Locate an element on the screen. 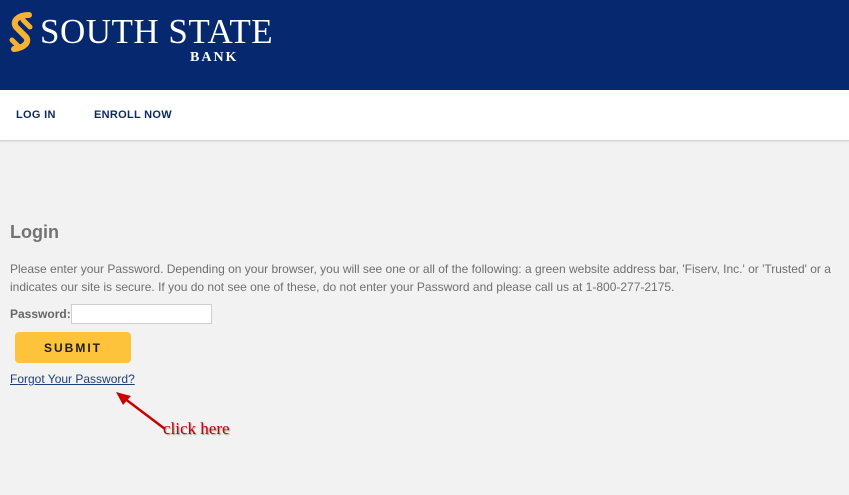  top-nav: LOG IN ENROLL NOW is located at coordinates (424, 115).